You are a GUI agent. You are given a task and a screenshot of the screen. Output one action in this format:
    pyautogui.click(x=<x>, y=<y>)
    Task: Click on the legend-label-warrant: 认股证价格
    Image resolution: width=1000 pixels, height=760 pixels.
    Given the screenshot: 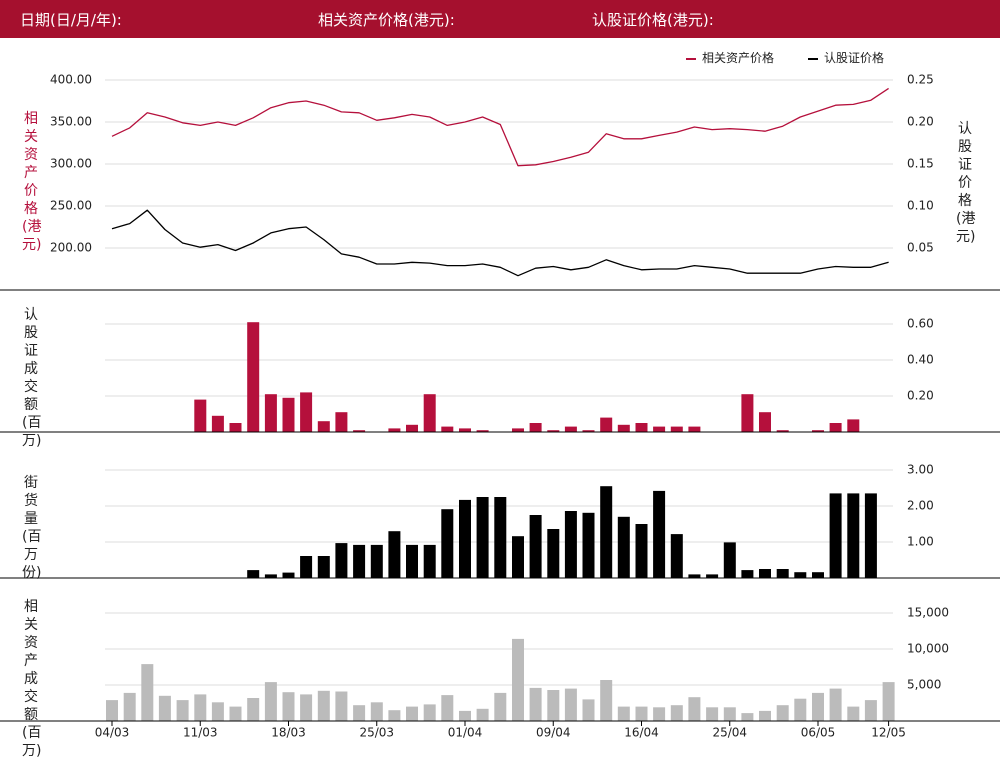 What is the action you would take?
    pyautogui.click(x=854, y=58)
    